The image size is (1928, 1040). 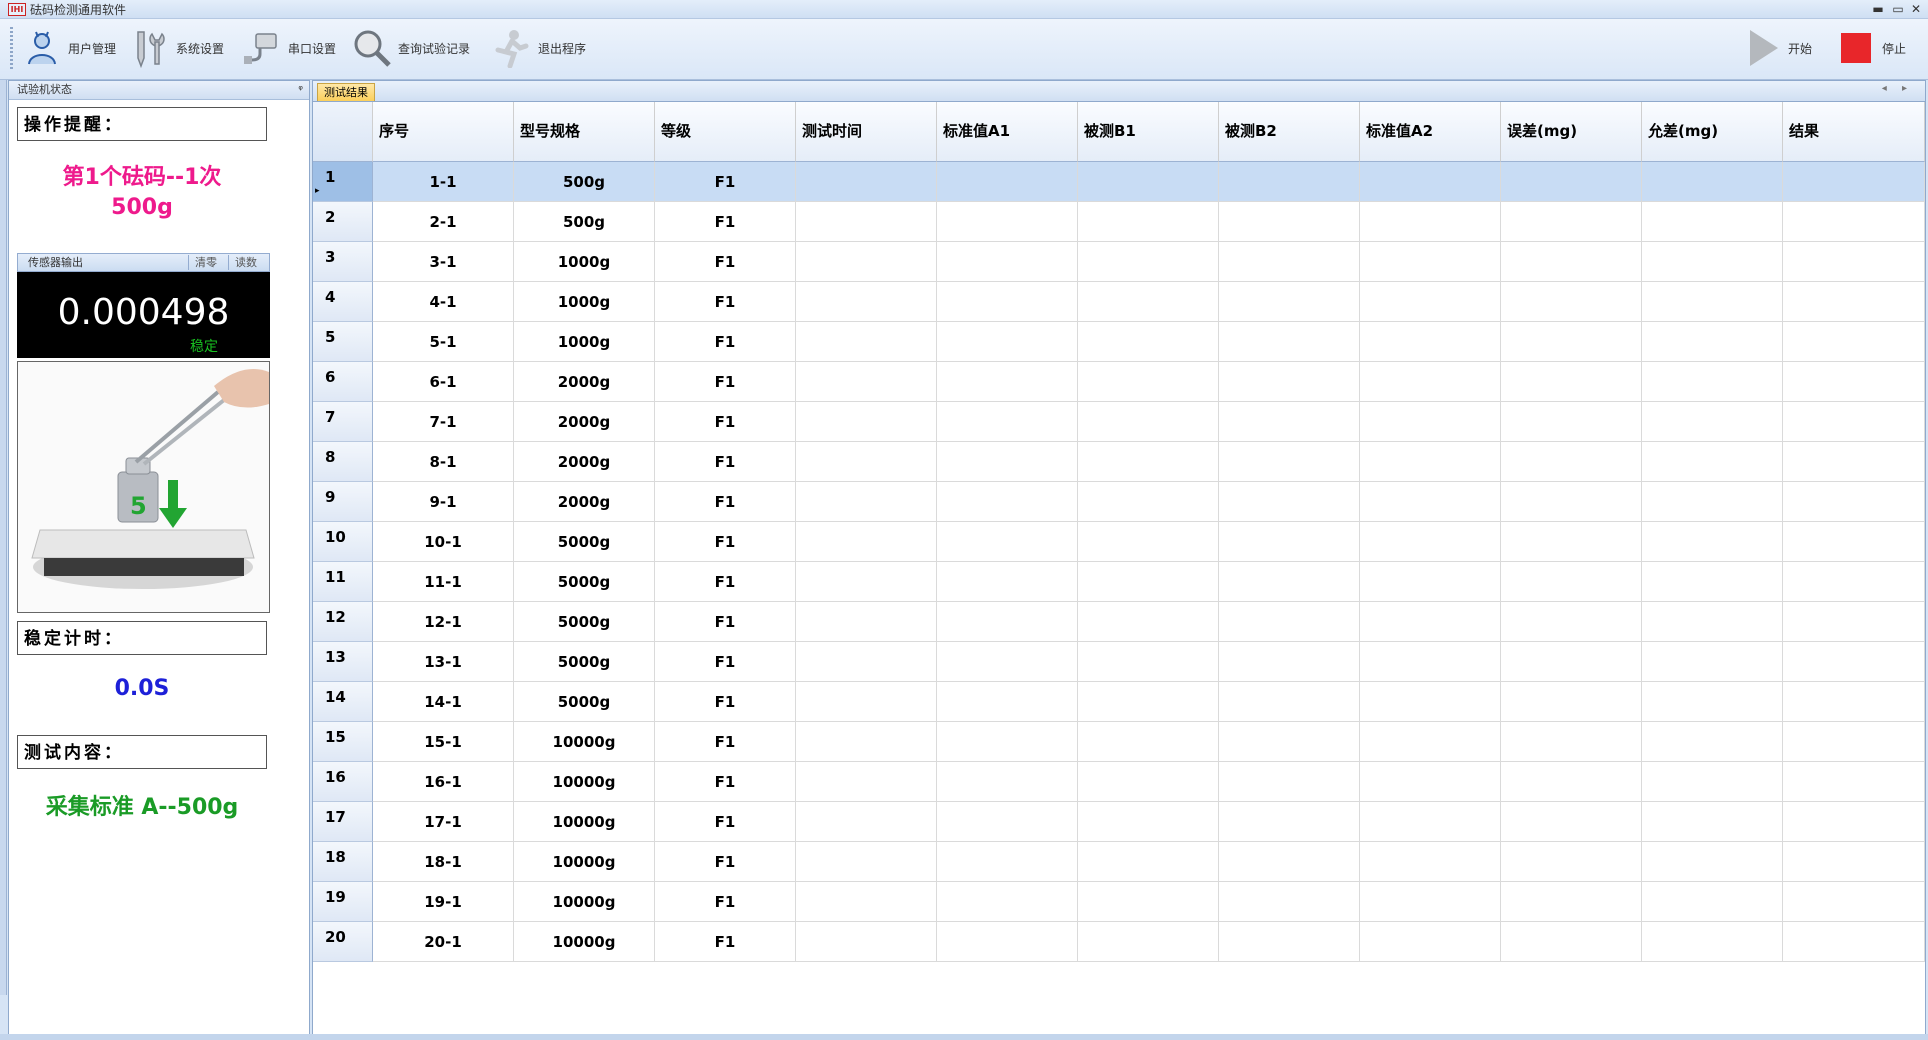 I want to click on row-number: 8, so click(x=343, y=462).